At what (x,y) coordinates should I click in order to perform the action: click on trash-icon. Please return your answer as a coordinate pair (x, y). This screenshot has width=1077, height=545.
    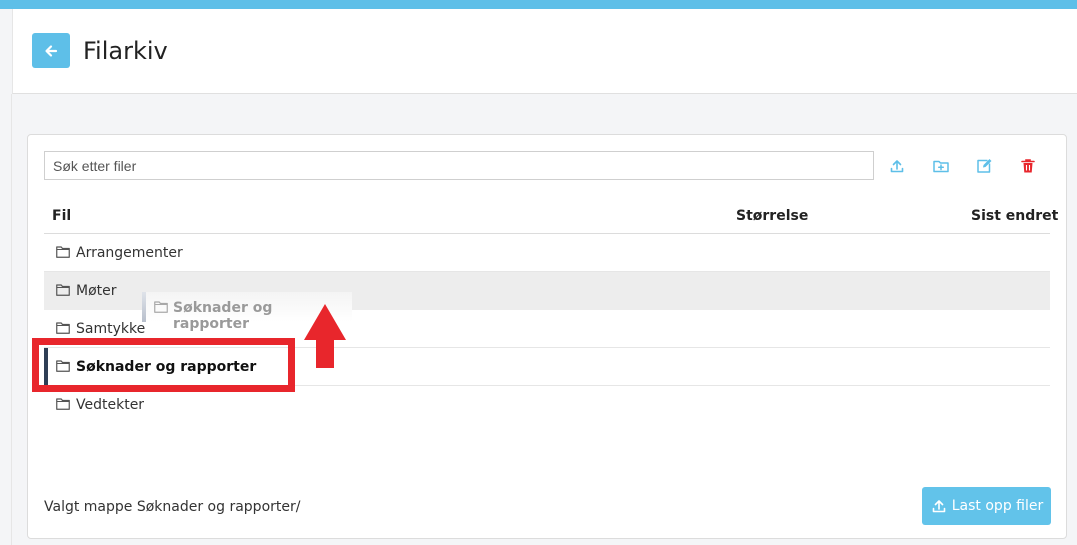
    Looking at the image, I should click on (1028, 166).